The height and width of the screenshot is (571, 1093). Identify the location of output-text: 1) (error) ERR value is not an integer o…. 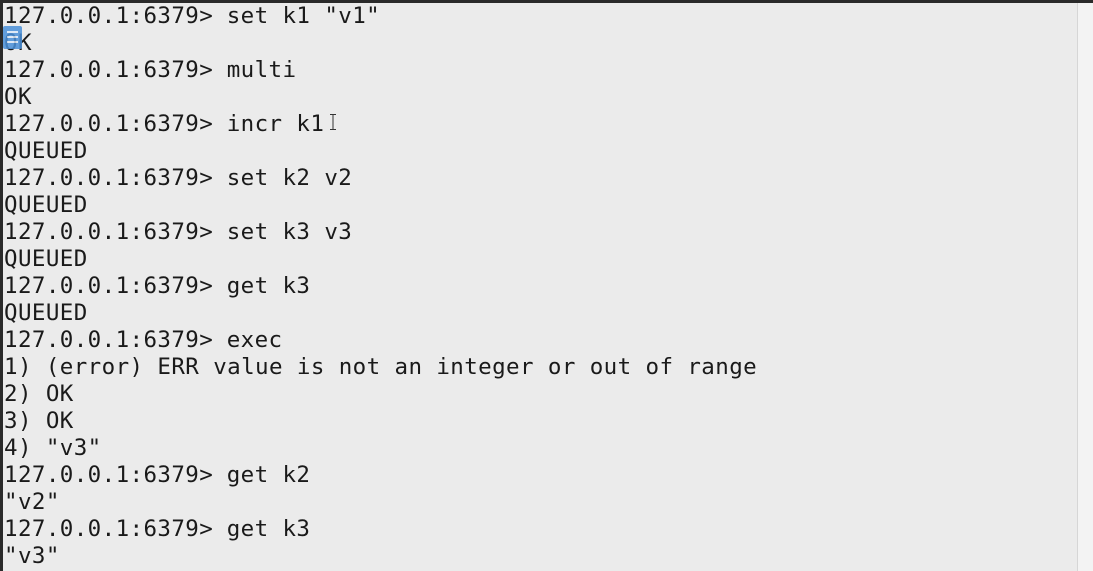
(381, 367).